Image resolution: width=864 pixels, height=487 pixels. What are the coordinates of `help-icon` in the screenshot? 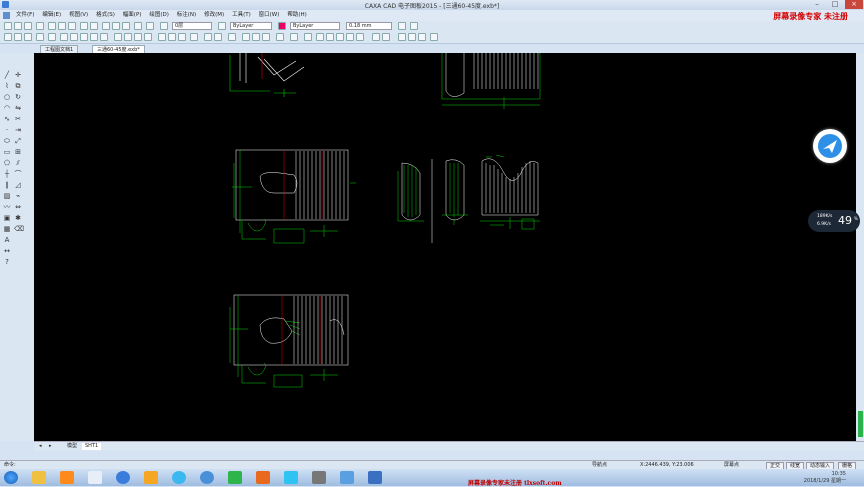 It's located at (150, 26).